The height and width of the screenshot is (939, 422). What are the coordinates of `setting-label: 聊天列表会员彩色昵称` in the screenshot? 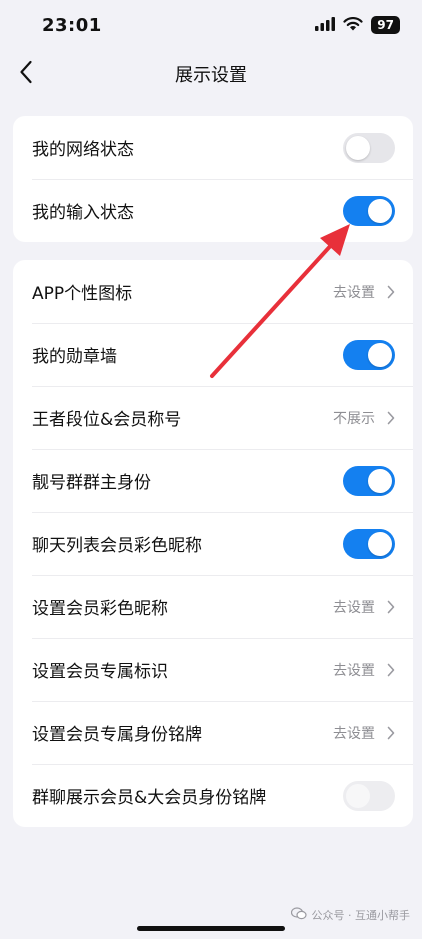 It's located at (117, 546).